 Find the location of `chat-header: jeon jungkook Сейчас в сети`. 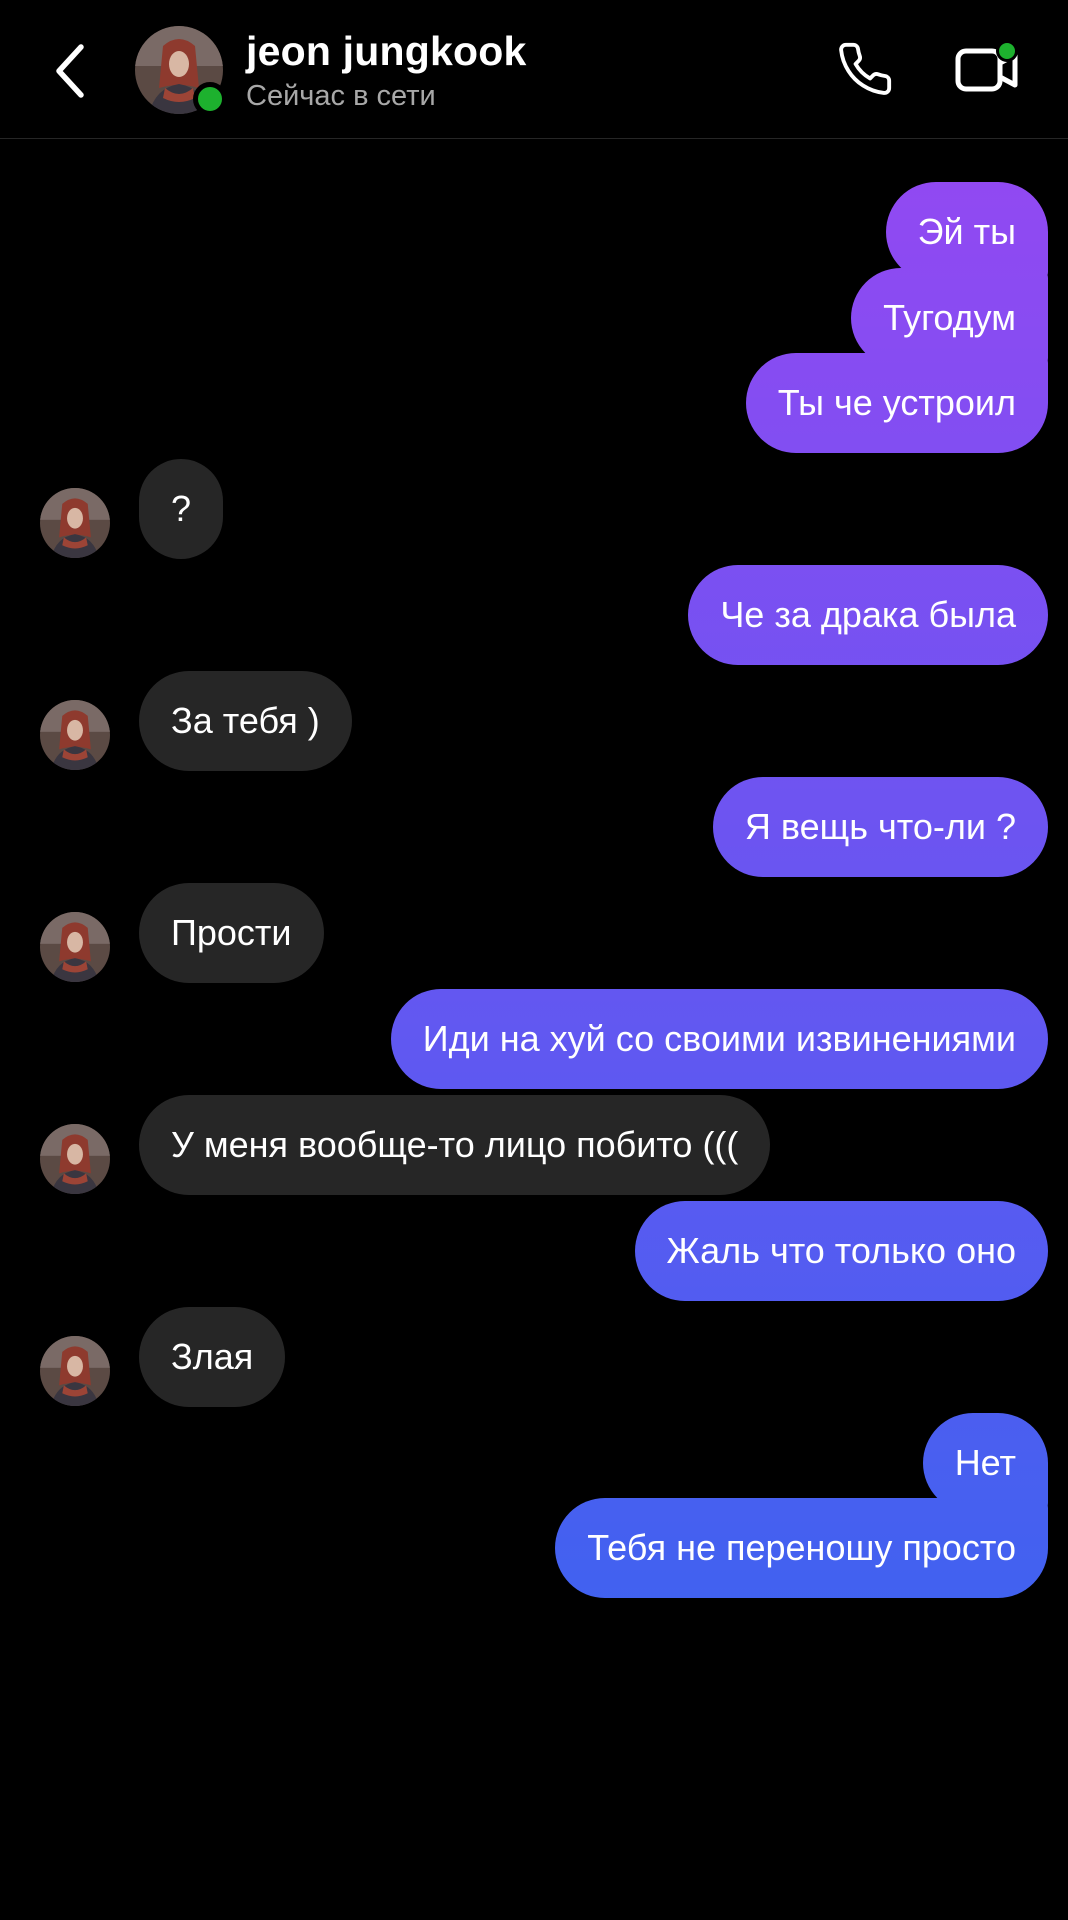

chat-header: jeon jungkook Сейчас в сети is located at coordinates (534, 69).